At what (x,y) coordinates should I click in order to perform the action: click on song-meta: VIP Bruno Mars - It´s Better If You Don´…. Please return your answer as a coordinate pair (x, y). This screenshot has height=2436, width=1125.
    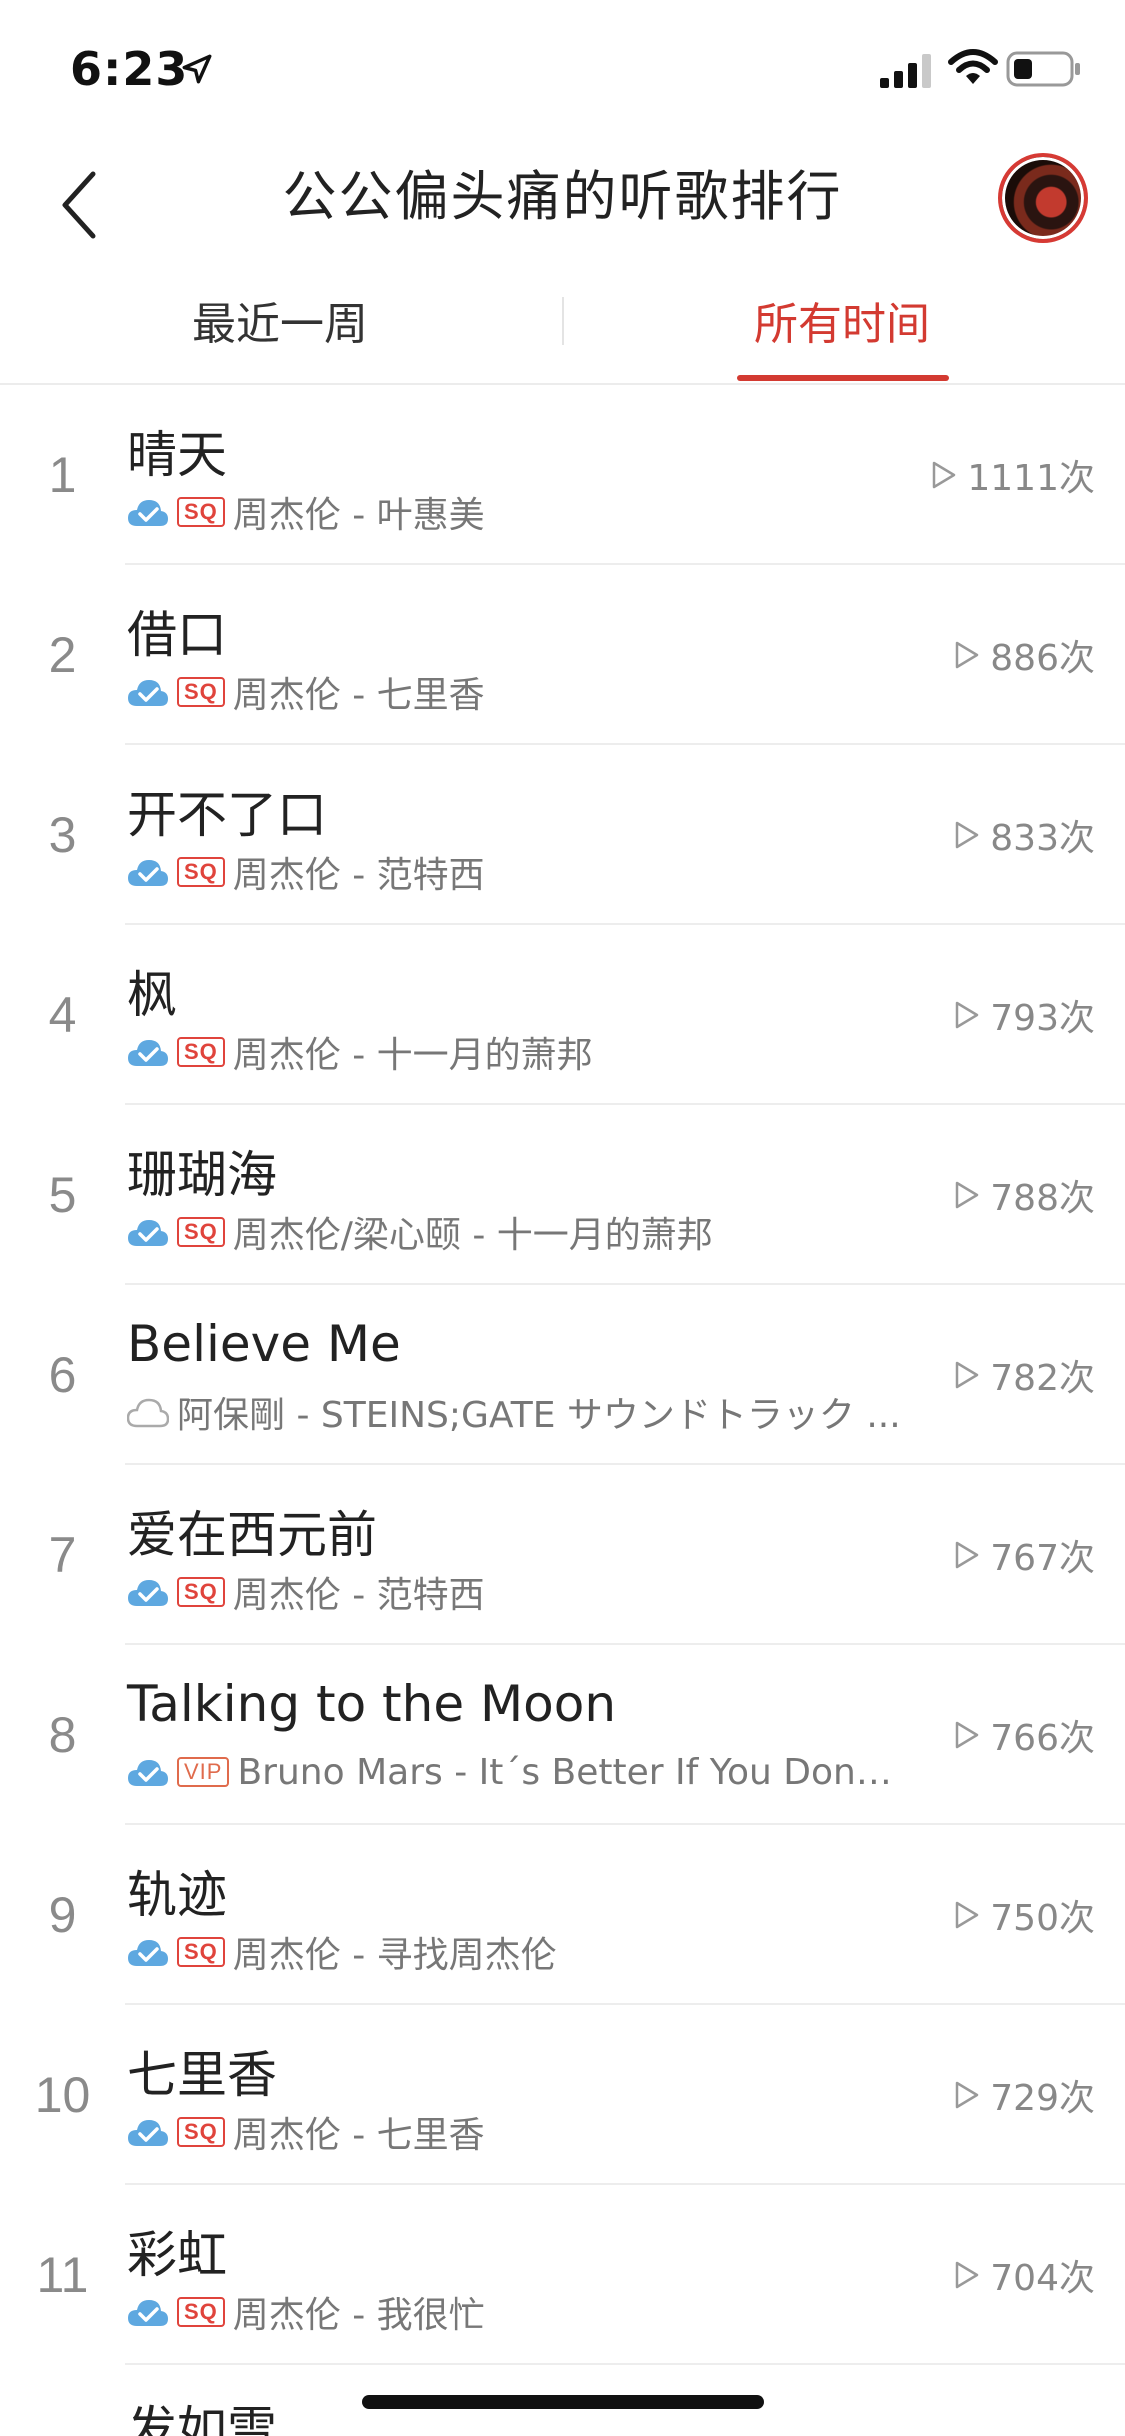
    Looking at the image, I should click on (517, 1772).